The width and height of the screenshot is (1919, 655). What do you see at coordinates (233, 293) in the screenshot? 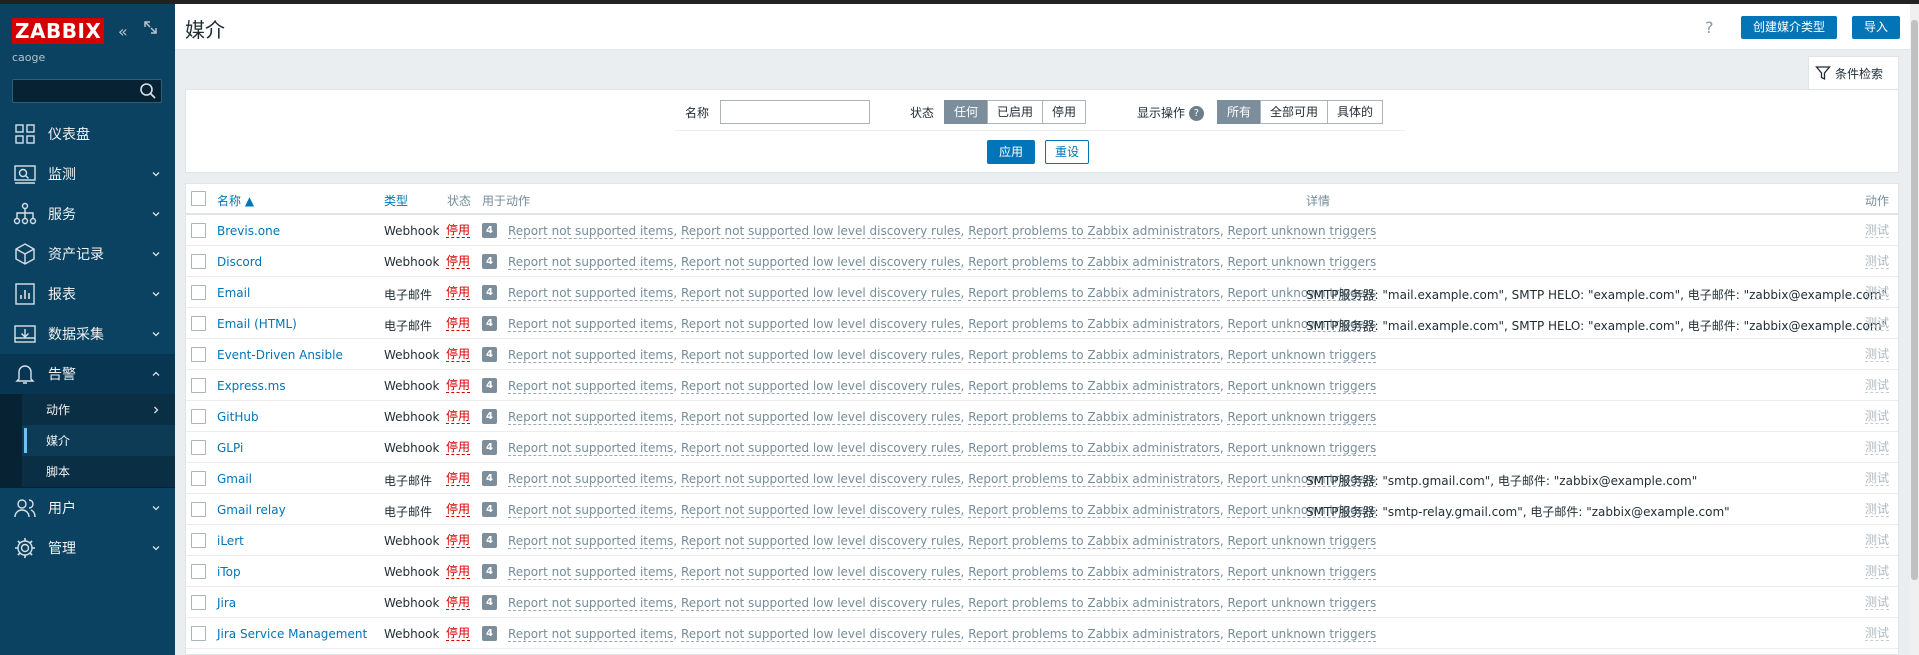
I see `media-type-name-link: Email` at bounding box center [233, 293].